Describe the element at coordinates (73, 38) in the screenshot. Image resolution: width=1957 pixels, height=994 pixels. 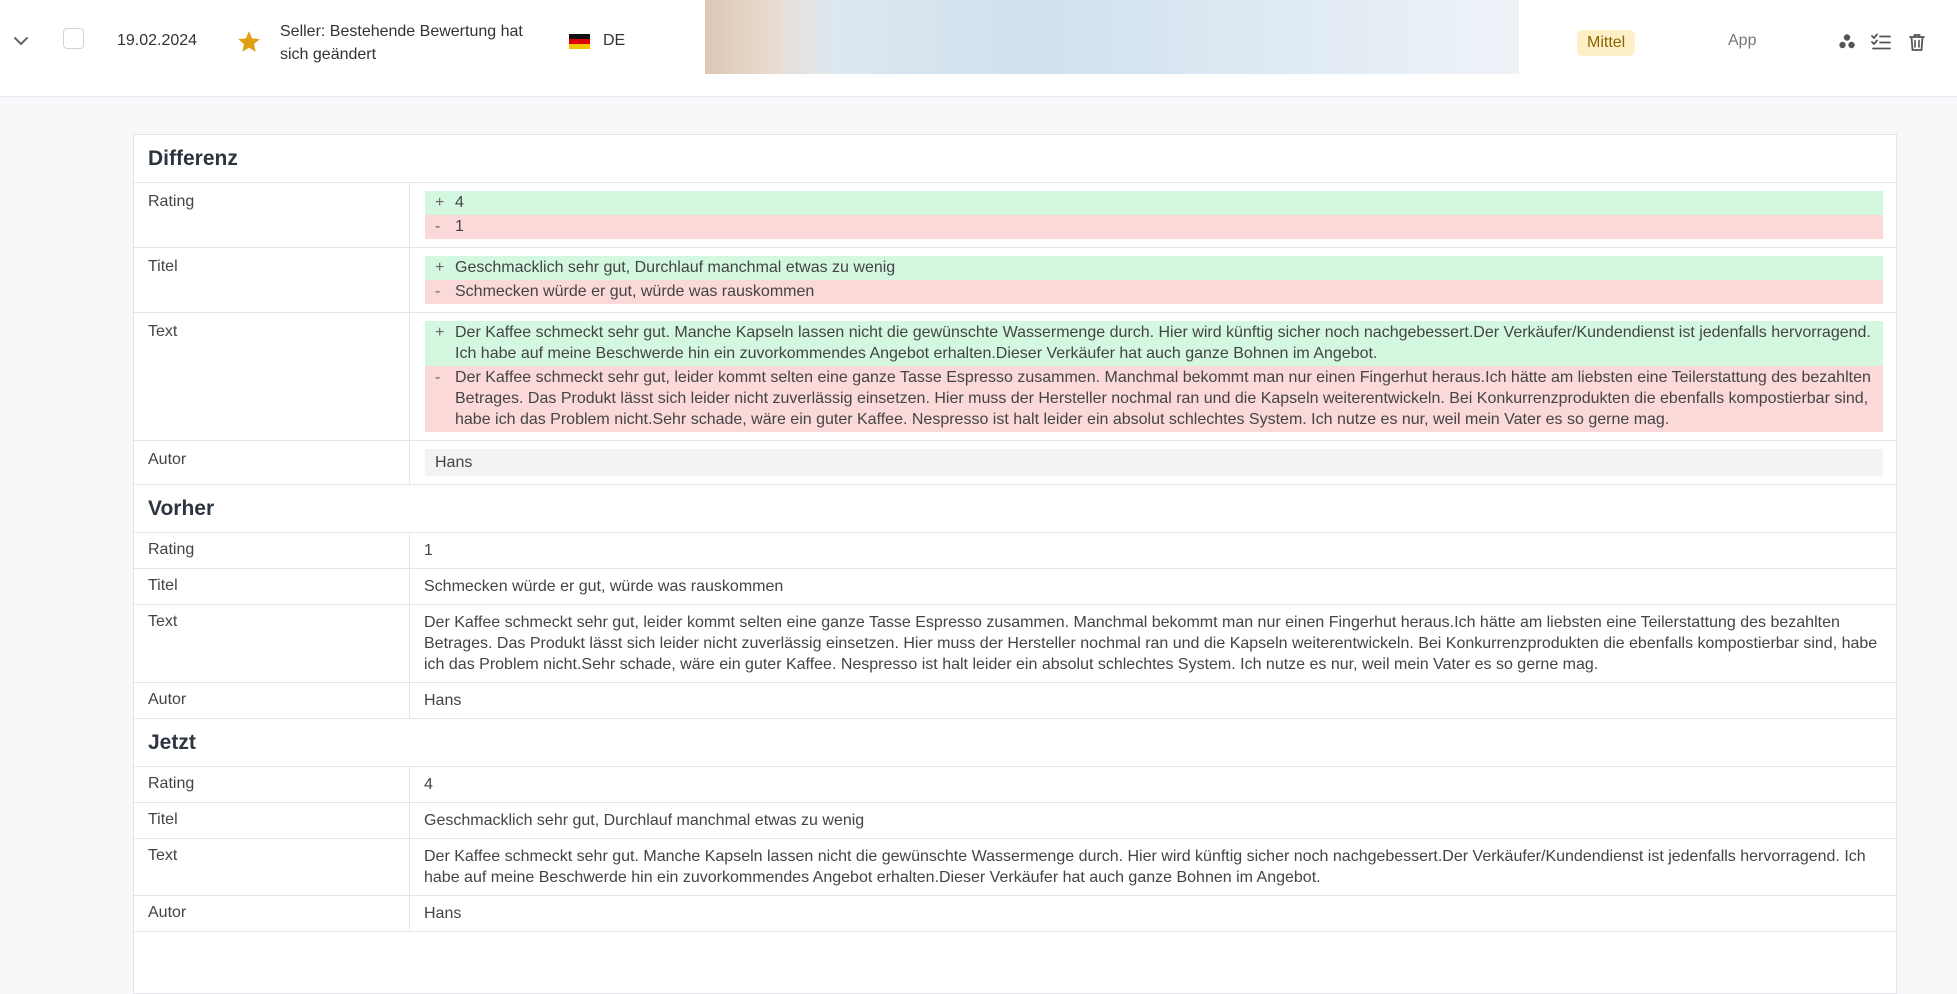
I see `select-checkbox` at that location.